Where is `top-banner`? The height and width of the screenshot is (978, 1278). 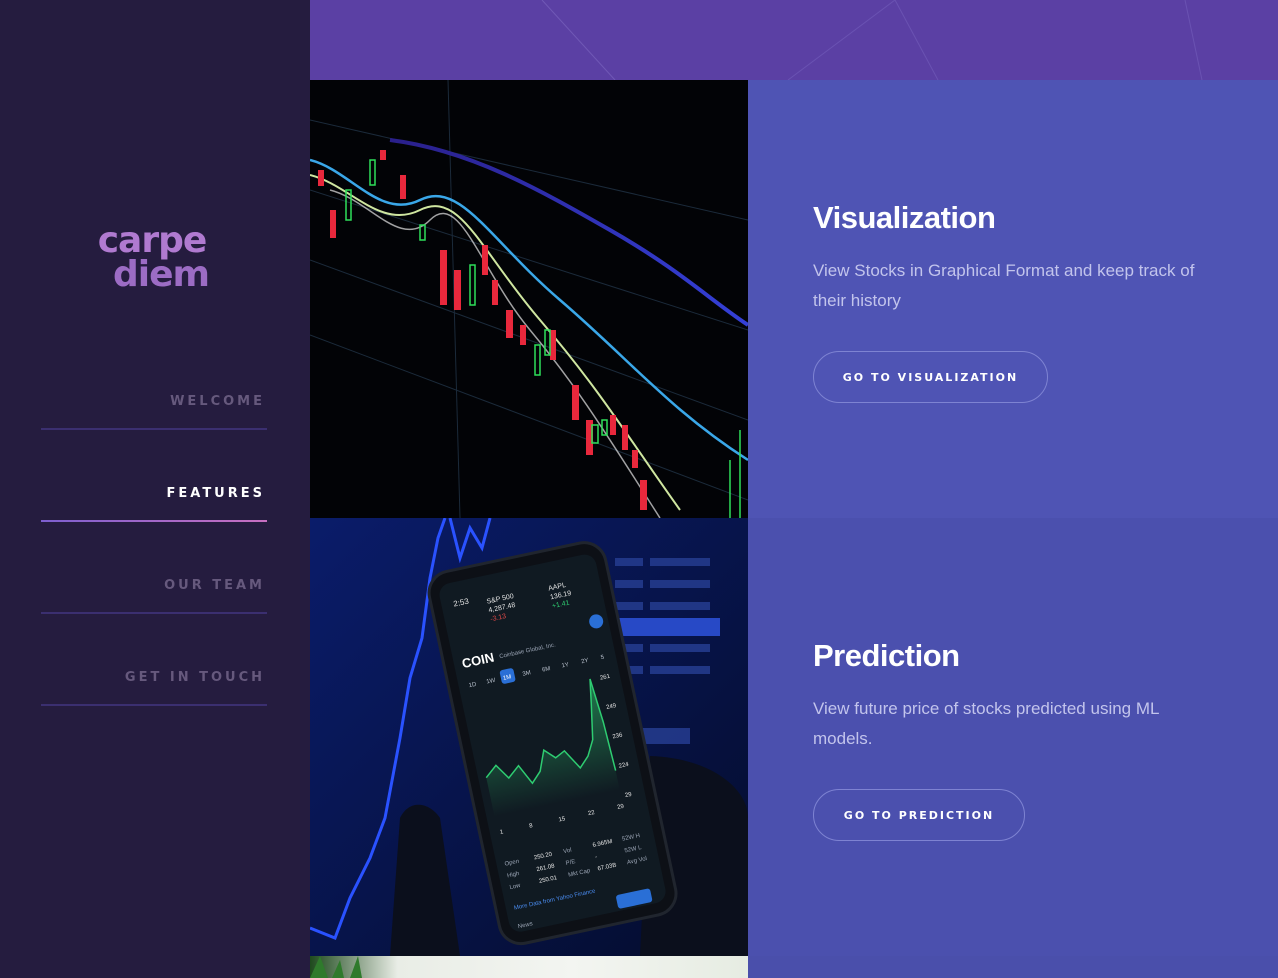 top-banner is located at coordinates (794, 40).